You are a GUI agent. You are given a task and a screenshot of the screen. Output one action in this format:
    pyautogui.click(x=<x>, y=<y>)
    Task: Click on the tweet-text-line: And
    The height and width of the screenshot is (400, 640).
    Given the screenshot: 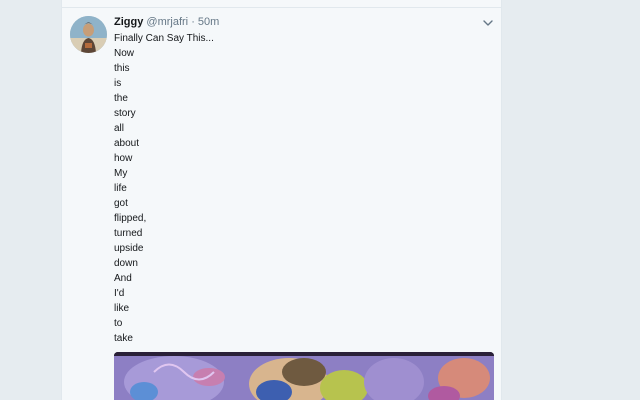 What is the action you would take?
    pyautogui.click(x=123, y=278)
    